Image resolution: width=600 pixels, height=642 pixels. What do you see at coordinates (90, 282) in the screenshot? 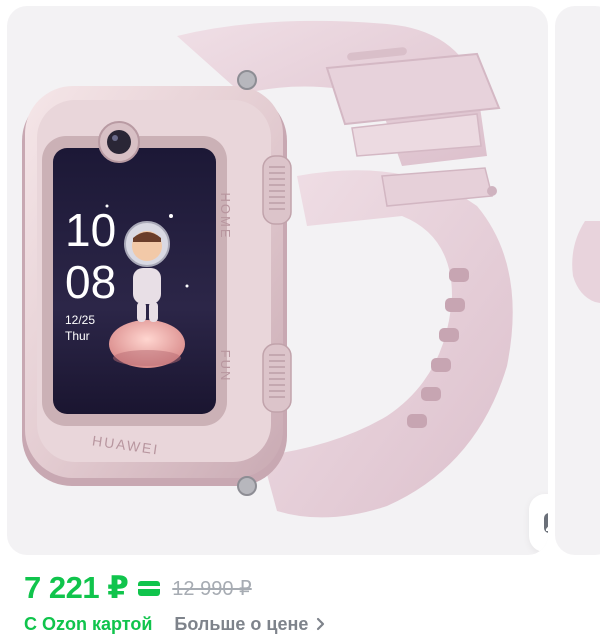
I see `watch-time-minutes: 08` at bounding box center [90, 282].